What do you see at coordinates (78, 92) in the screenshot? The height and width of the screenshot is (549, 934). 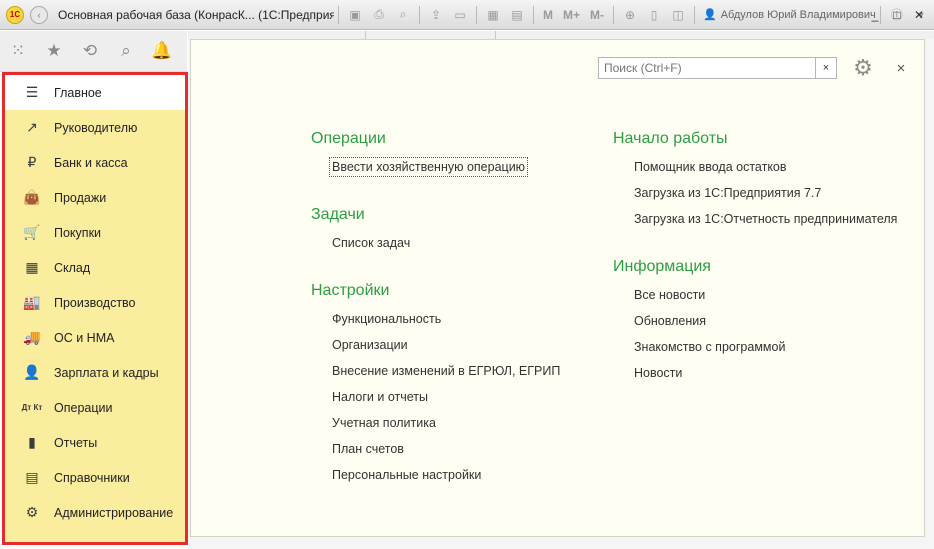 I see `sidebar-item-label: Главное` at bounding box center [78, 92].